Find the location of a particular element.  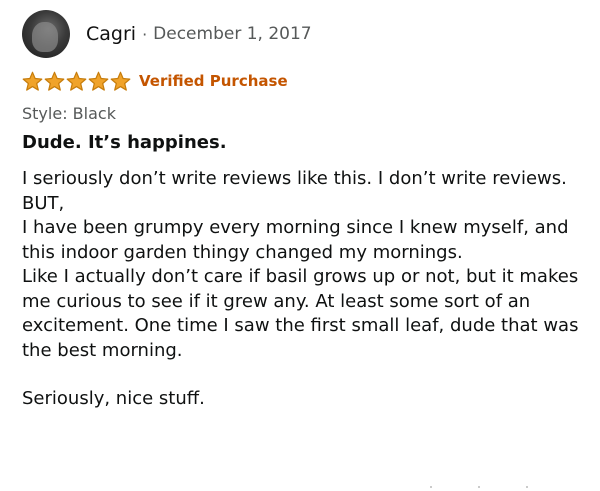

avatar is located at coordinates (46, 34).